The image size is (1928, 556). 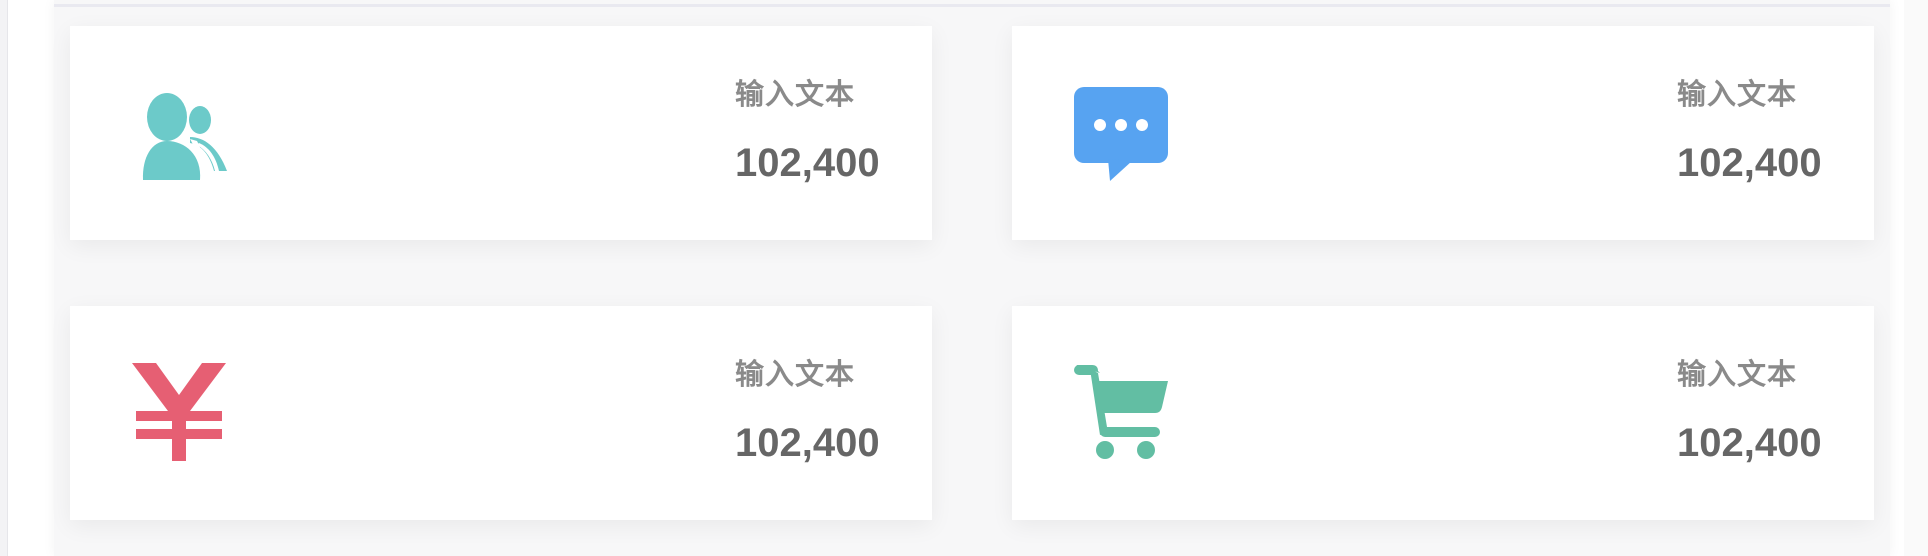 I want to click on stat-info-revenue: 输入文本 102,400, so click(x=807, y=411).